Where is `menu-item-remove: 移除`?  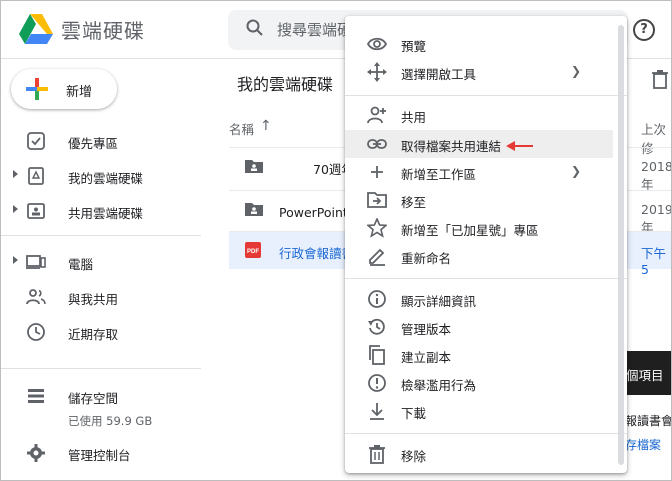 menu-item-remove: 移除 is located at coordinates (479, 454).